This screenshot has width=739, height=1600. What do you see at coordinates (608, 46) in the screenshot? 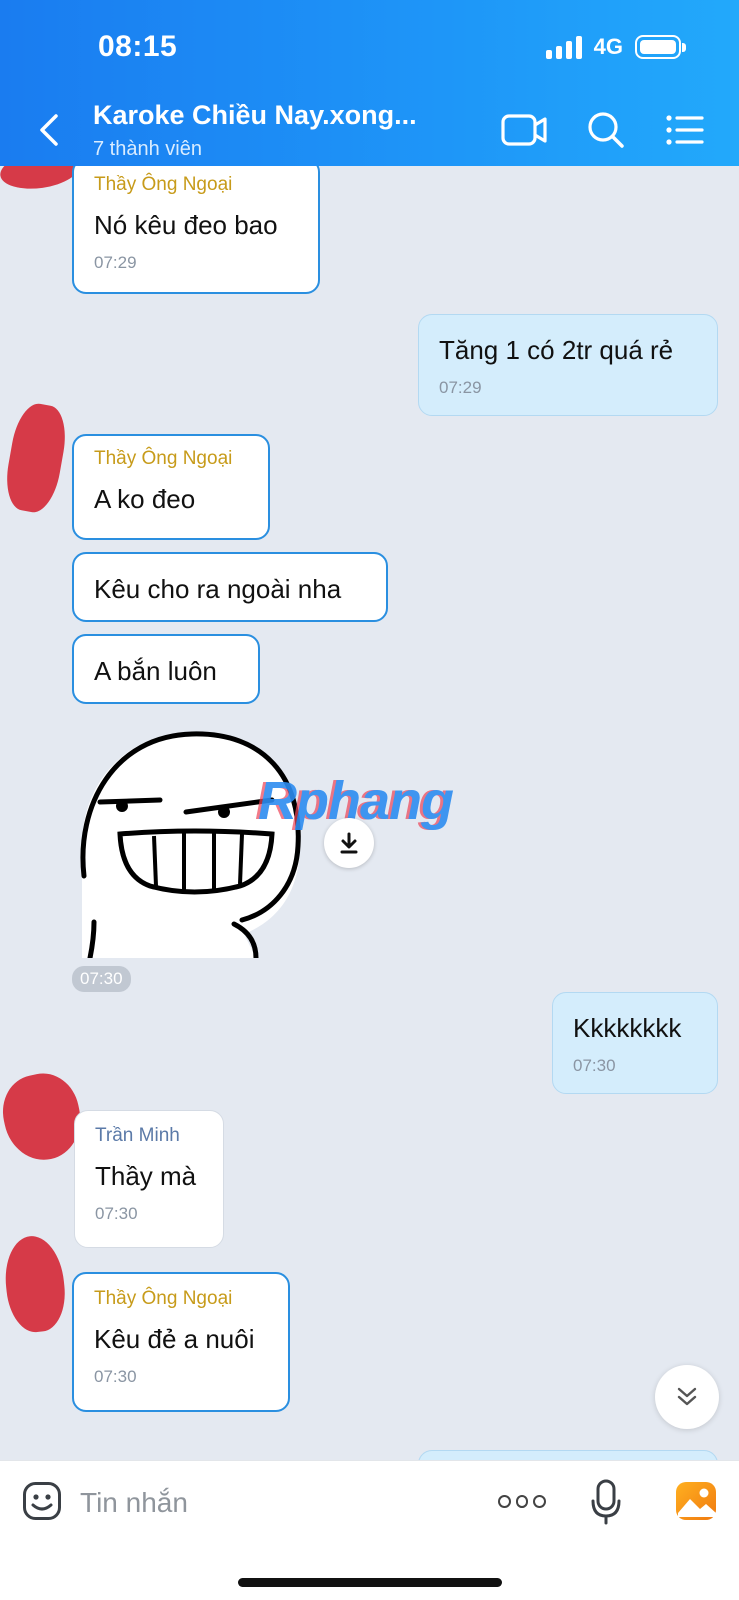
I see `network-type: 4G` at bounding box center [608, 46].